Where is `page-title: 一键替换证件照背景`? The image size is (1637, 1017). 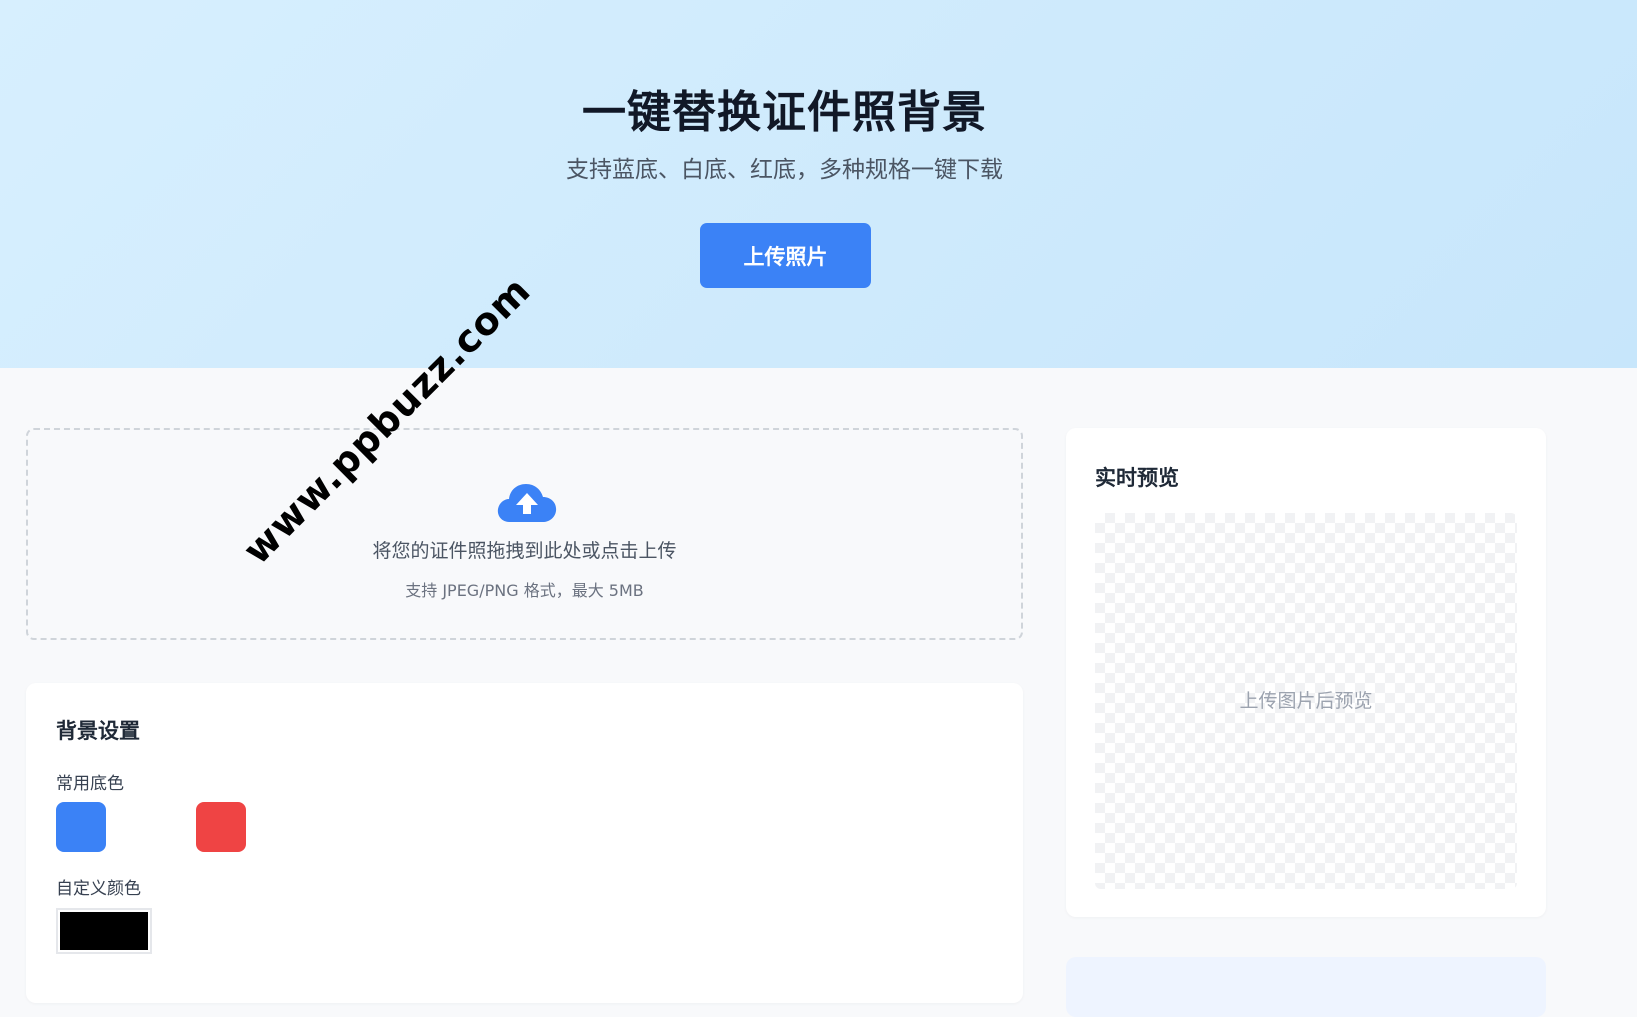
page-title: 一键替换证件照背景 is located at coordinates (784, 112).